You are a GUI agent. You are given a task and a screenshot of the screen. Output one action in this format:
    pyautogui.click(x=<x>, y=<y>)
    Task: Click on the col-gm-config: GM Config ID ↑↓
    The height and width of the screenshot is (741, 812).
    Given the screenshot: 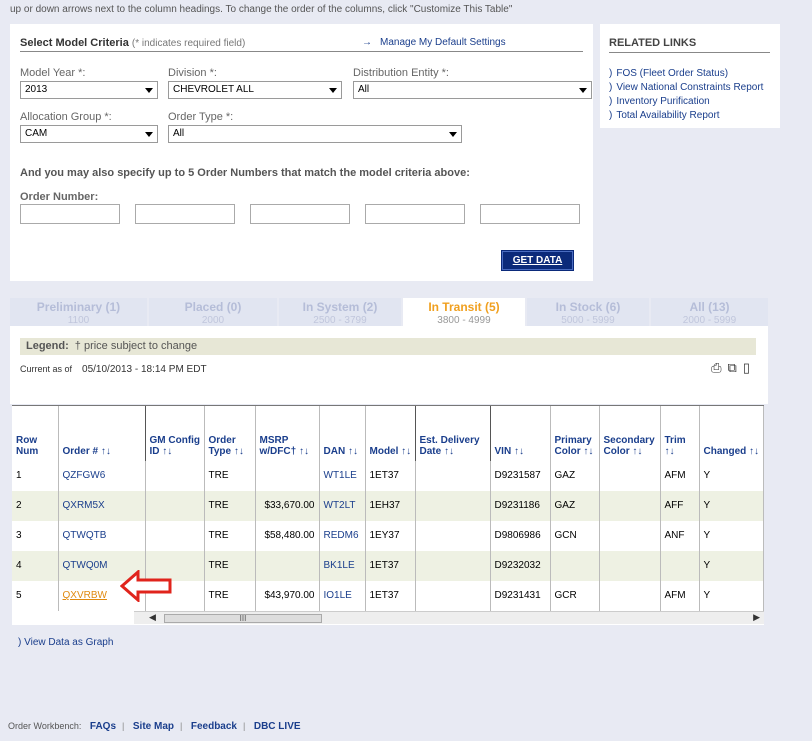 What is the action you would take?
    pyautogui.click(x=175, y=433)
    